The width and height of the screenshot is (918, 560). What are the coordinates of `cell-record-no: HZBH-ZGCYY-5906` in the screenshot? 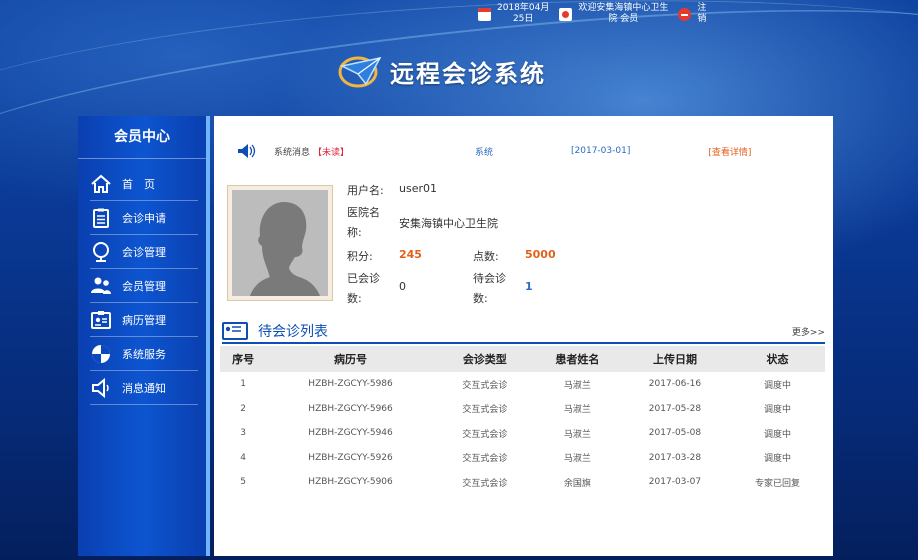 It's located at (350, 482).